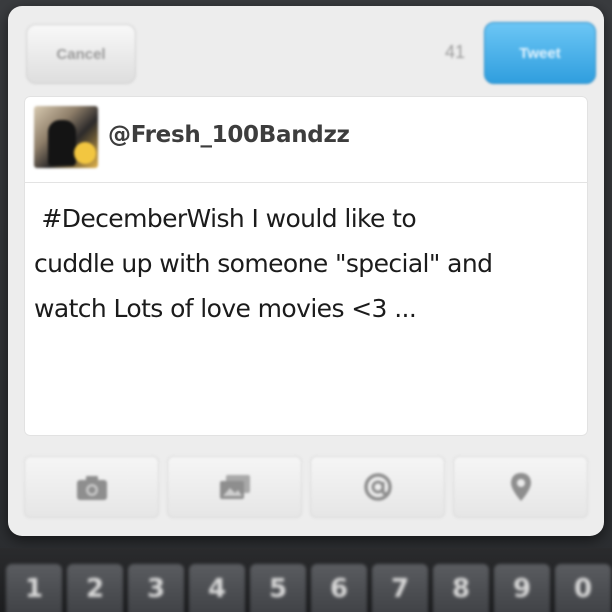 The height and width of the screenshot is (612, 612). Describe the element at coordinates (583, 588) in the screenshot. I see `key-0: 0` at that location.